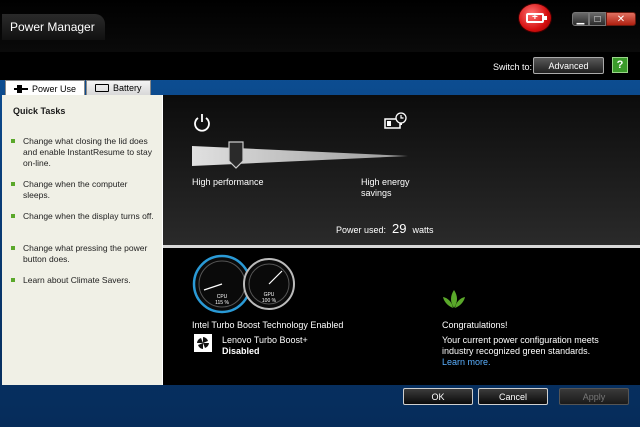 Image resolution: width=640 pixels, height=427 pixels. I want to click on apply-button: Apply, so click(594, 396).